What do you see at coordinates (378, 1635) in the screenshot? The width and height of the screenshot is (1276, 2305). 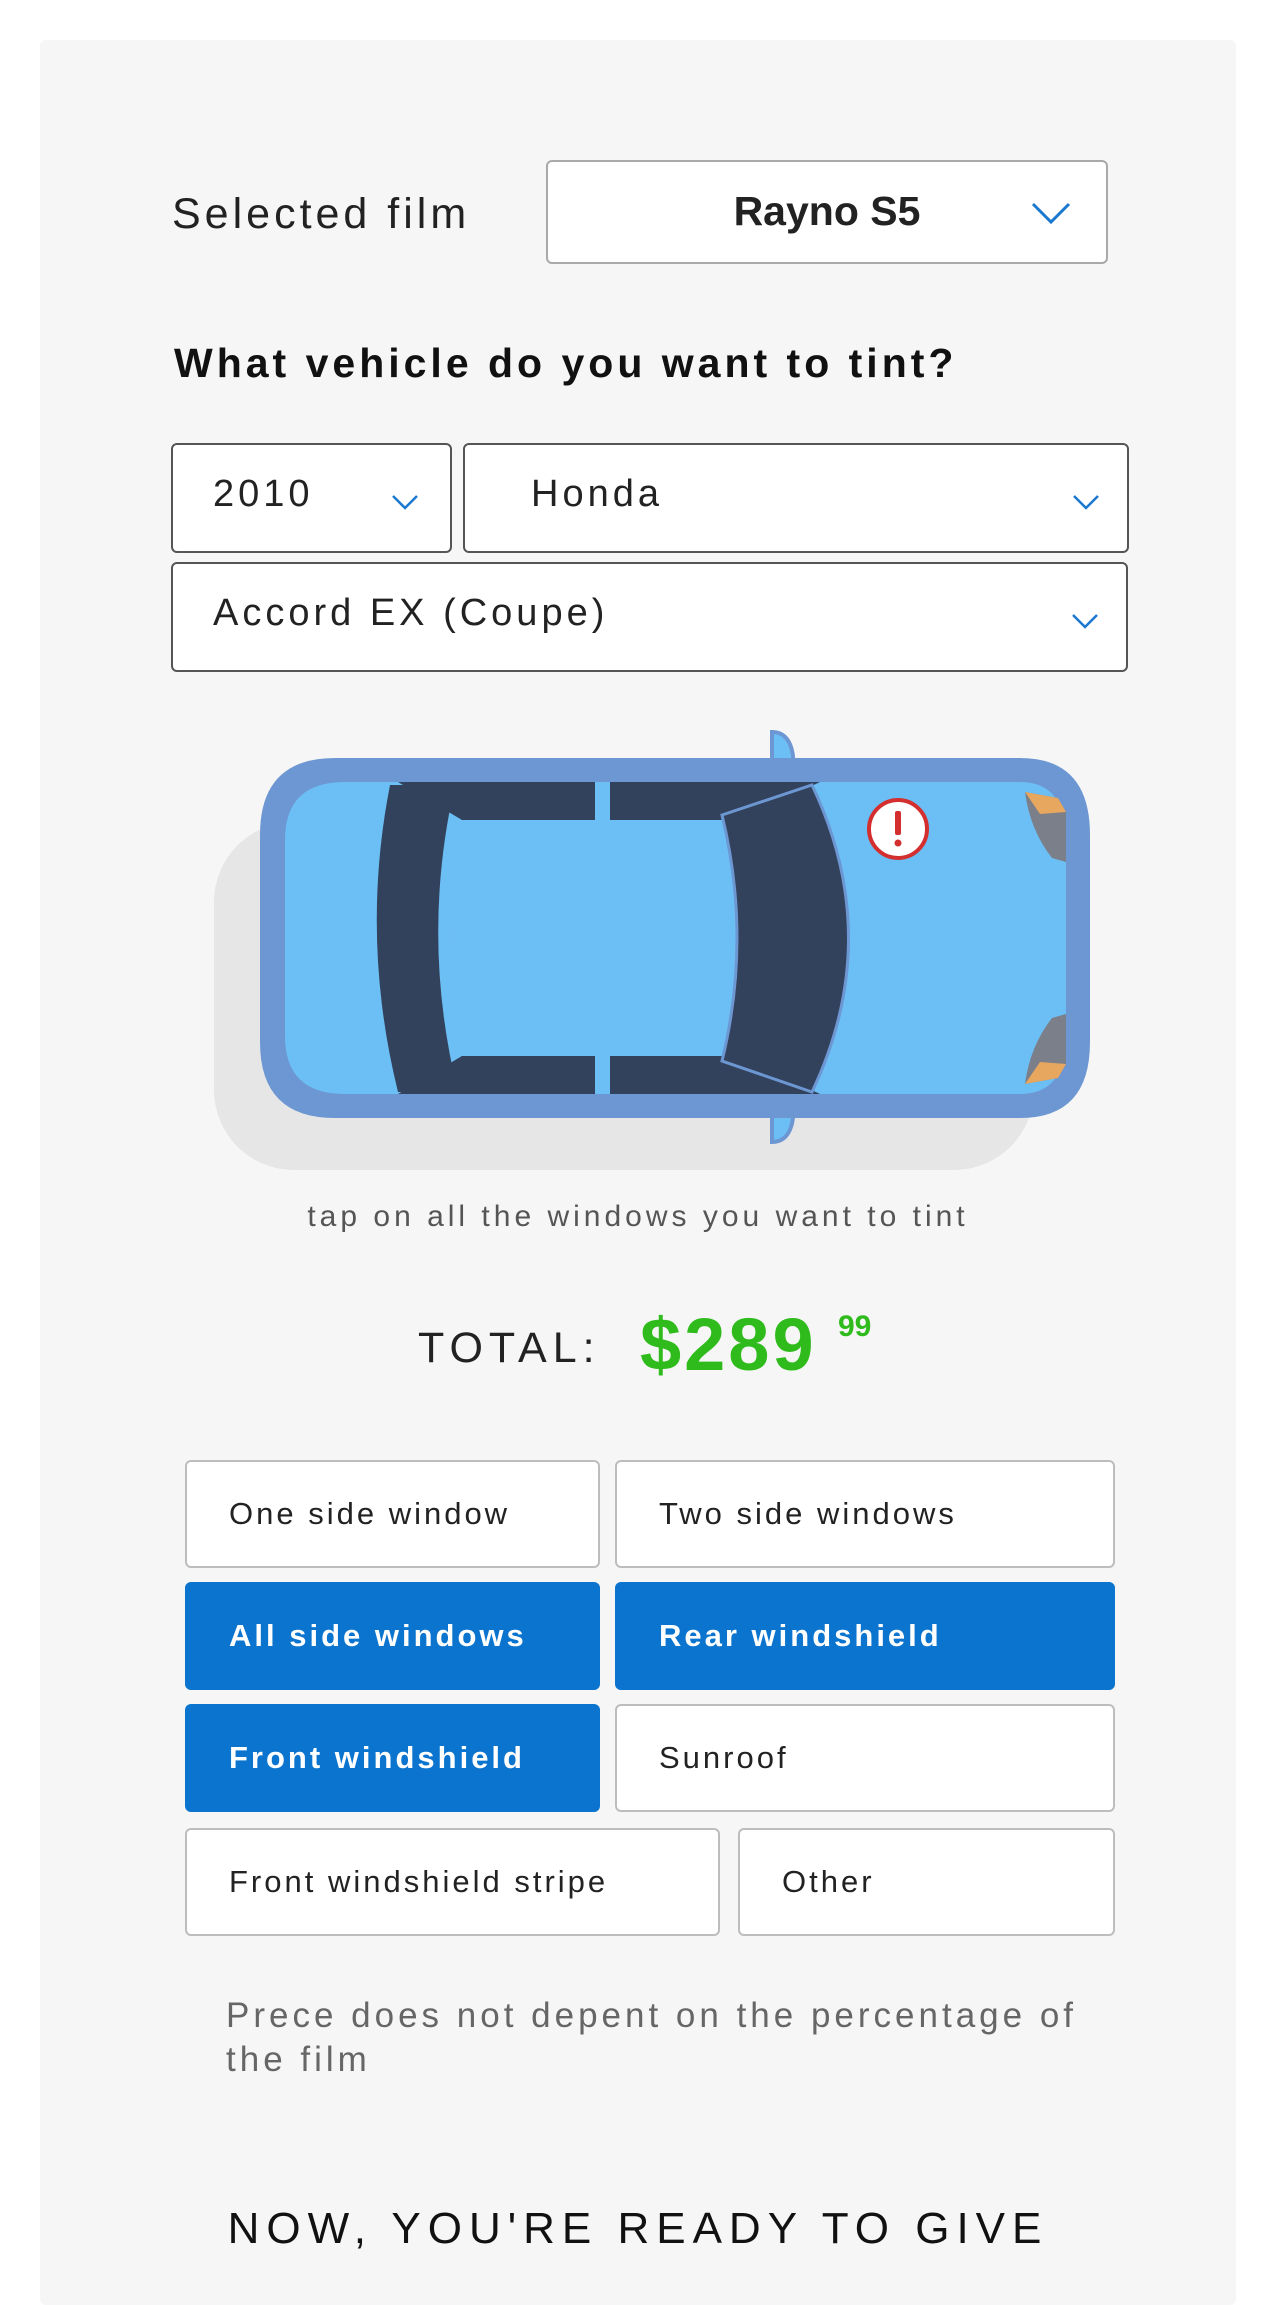 I see `option-label: All side windows` at bounding box center [378, 1635].